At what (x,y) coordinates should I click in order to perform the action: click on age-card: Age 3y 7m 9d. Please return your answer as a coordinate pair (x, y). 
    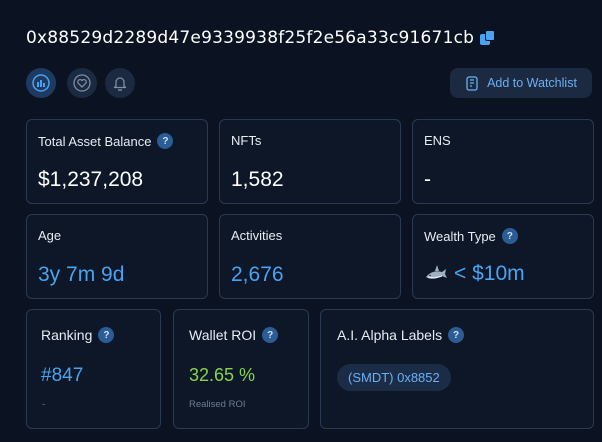
    Looking at the image, I should click on (117, 256).